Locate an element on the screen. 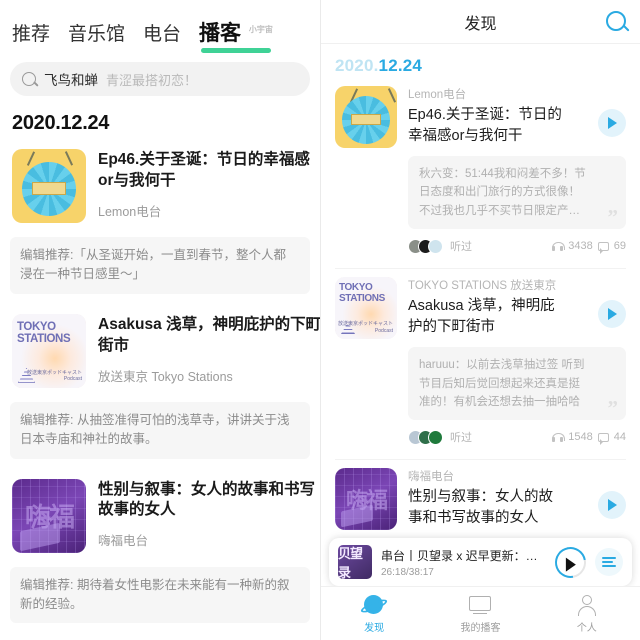 The height and width of the screenshot is (640, 640). search-hint-text: 青涩最搭初恋！ is located at coordinates (152, 80).